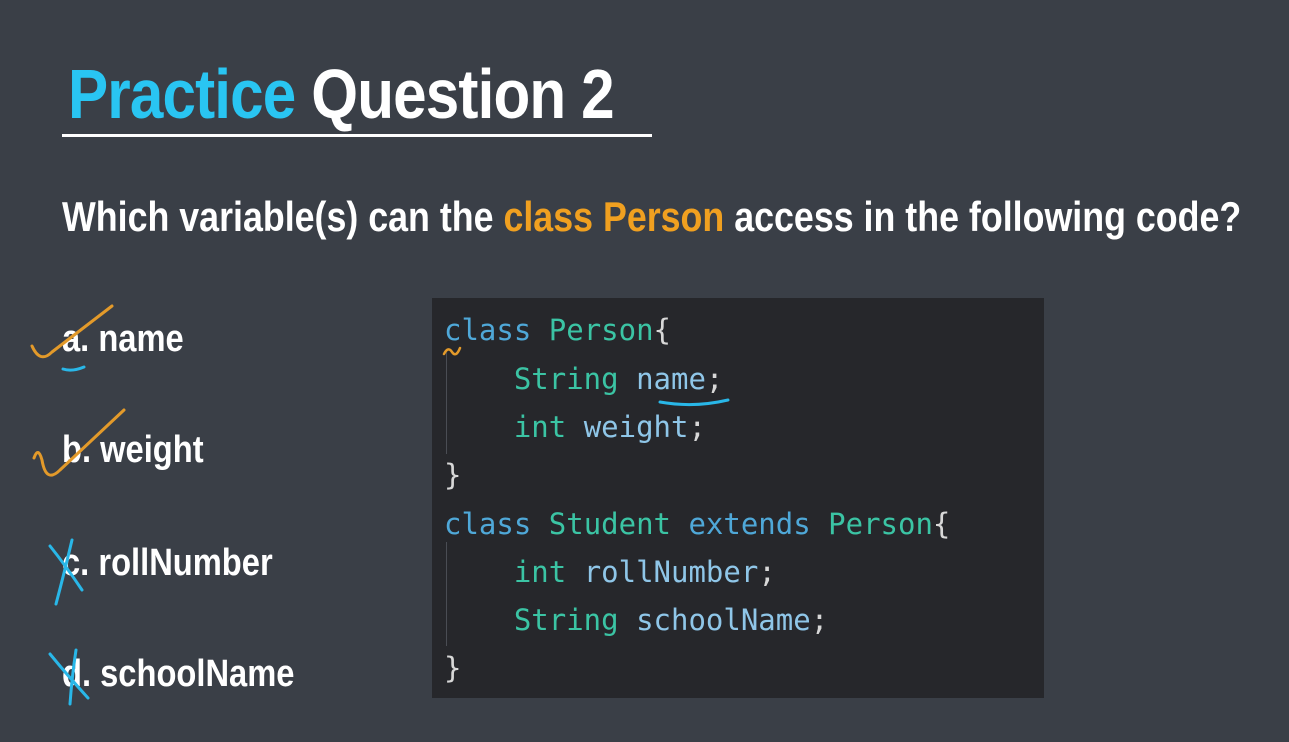  I want to click on page-title: Practice Question 2, so click(341, 94).